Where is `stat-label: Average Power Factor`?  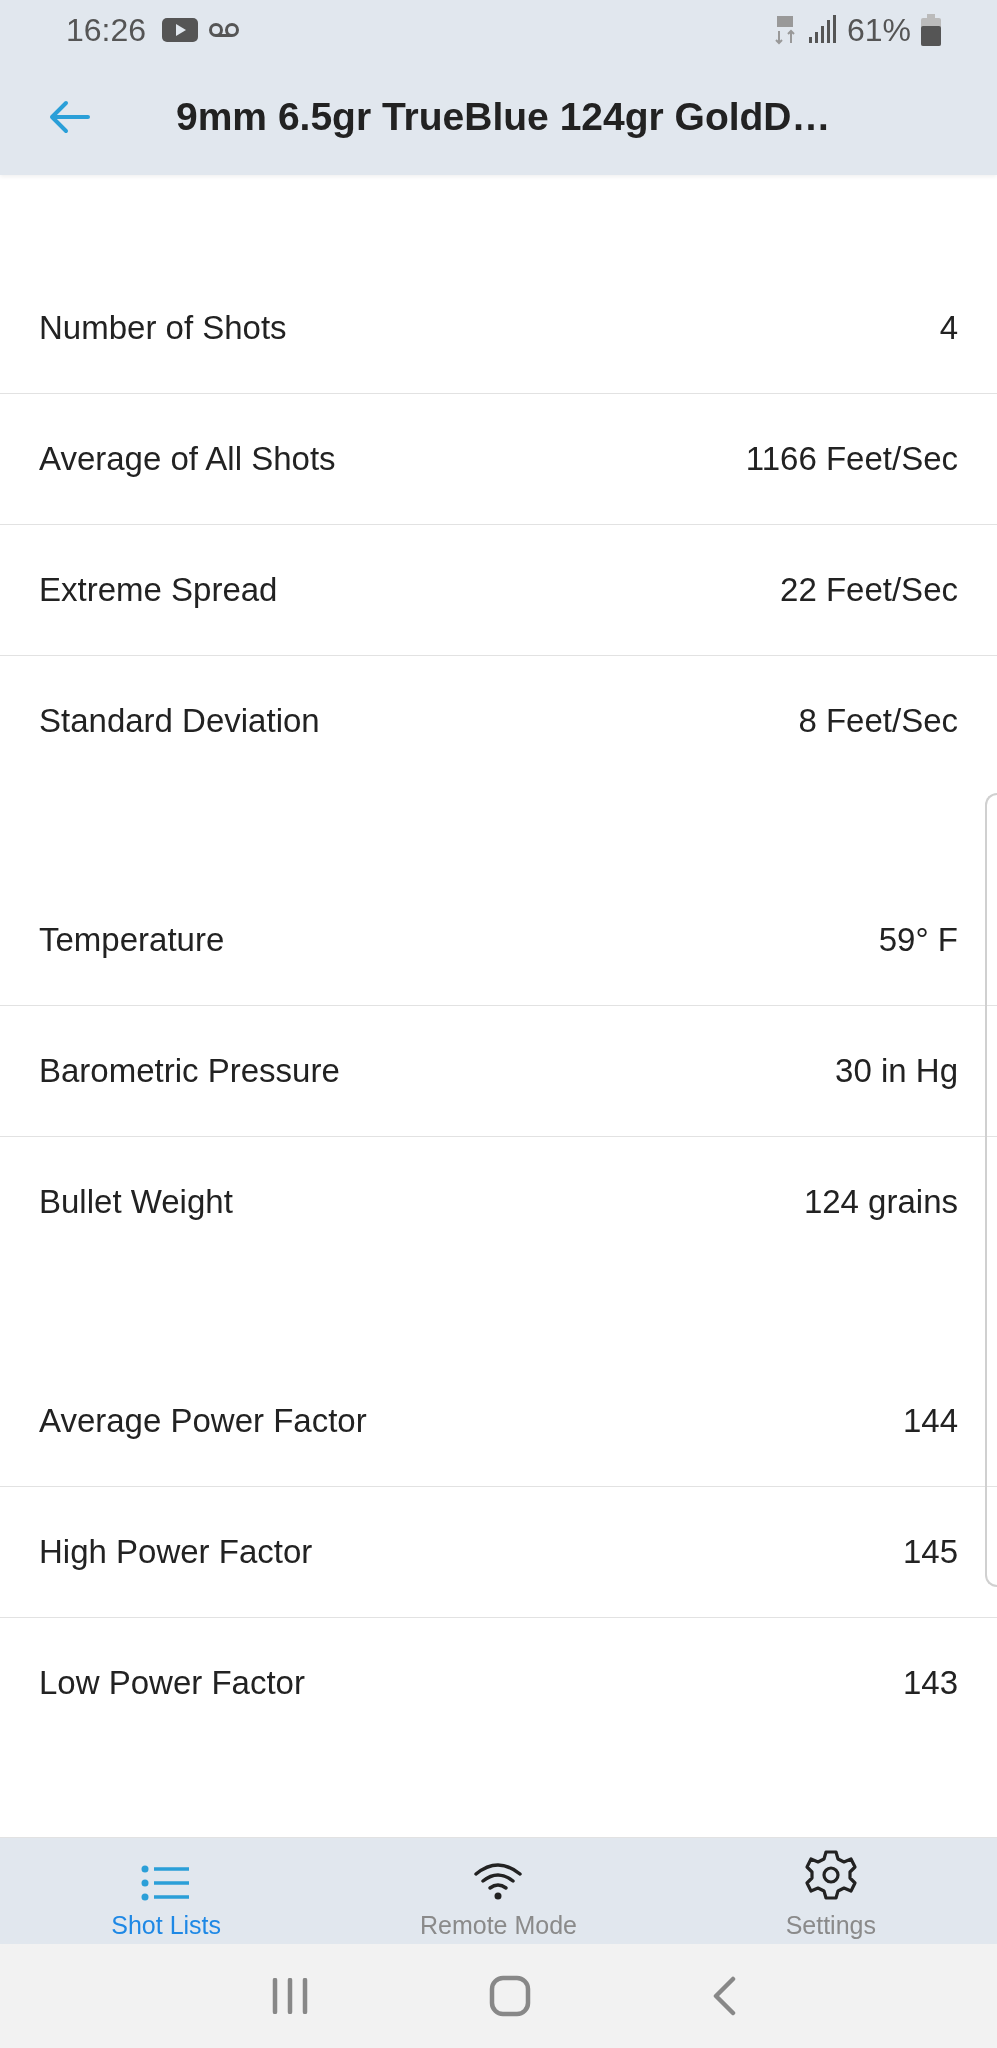
stat-label: Average Power Factor is located at coordinates (203, 1420).